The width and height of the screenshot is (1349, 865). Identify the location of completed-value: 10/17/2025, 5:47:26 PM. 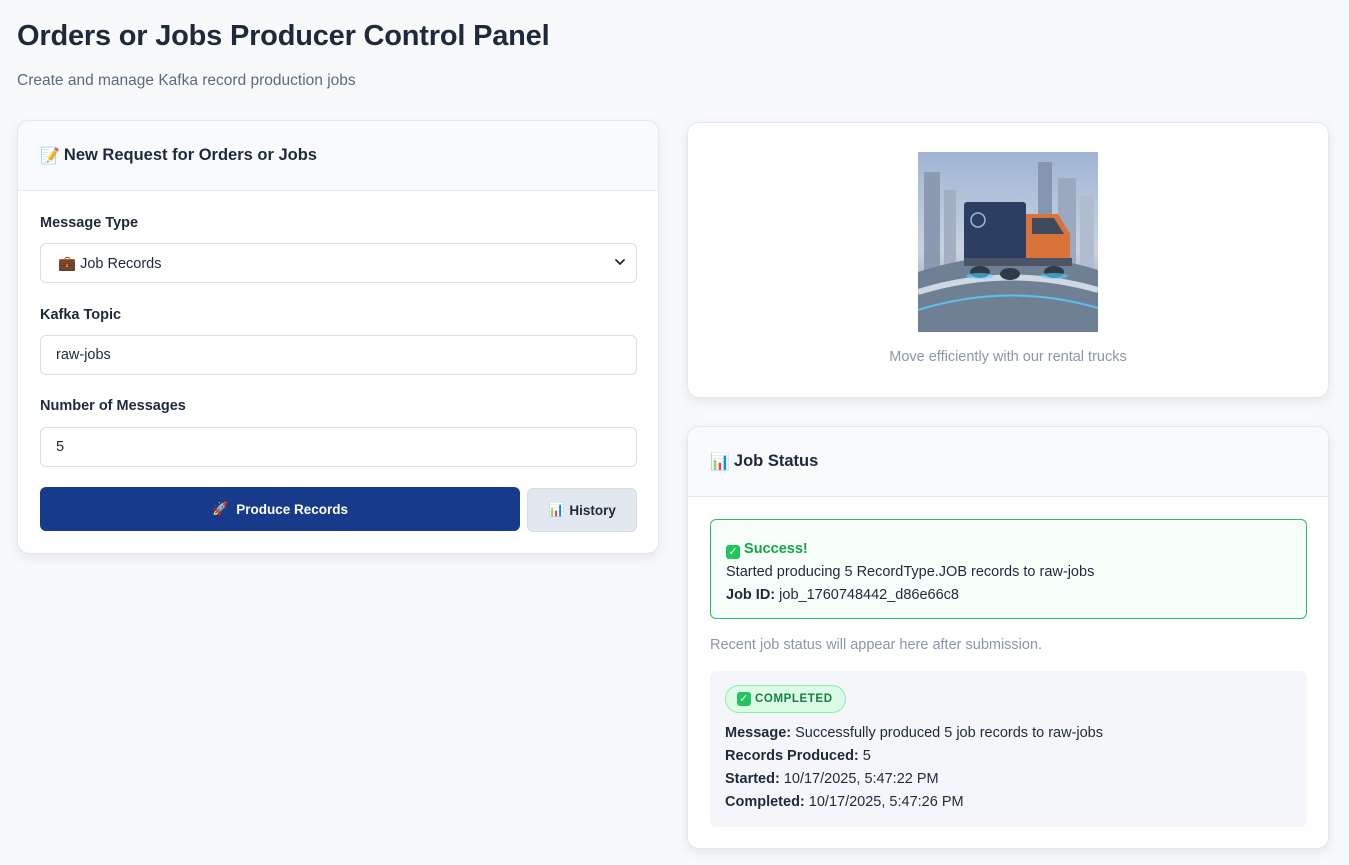
(886, 802).